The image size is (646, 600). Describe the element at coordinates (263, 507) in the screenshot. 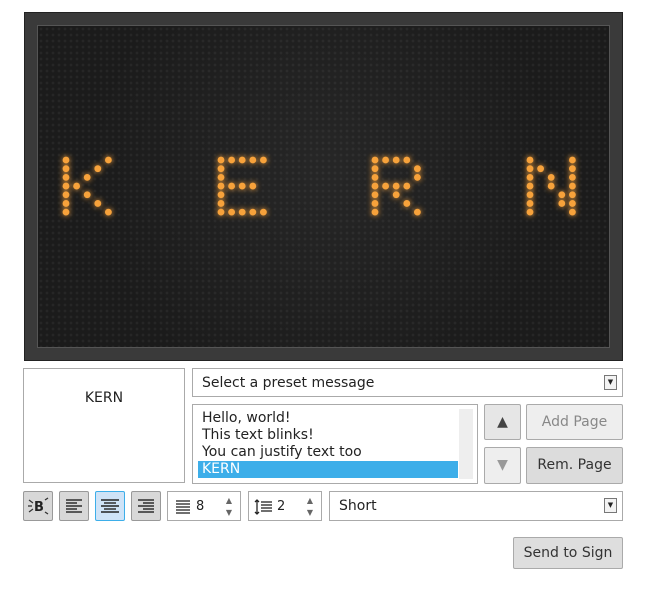

I see `line-spacing-icon` at that location.